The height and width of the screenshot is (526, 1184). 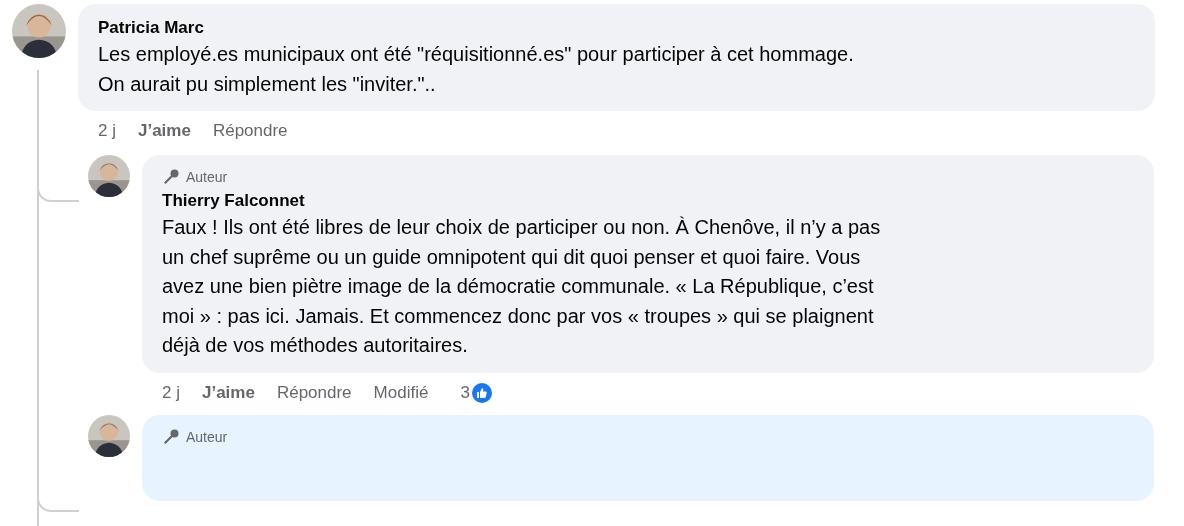 I want to click on author-name: Patricia Marc, so click(x=151, y=28).